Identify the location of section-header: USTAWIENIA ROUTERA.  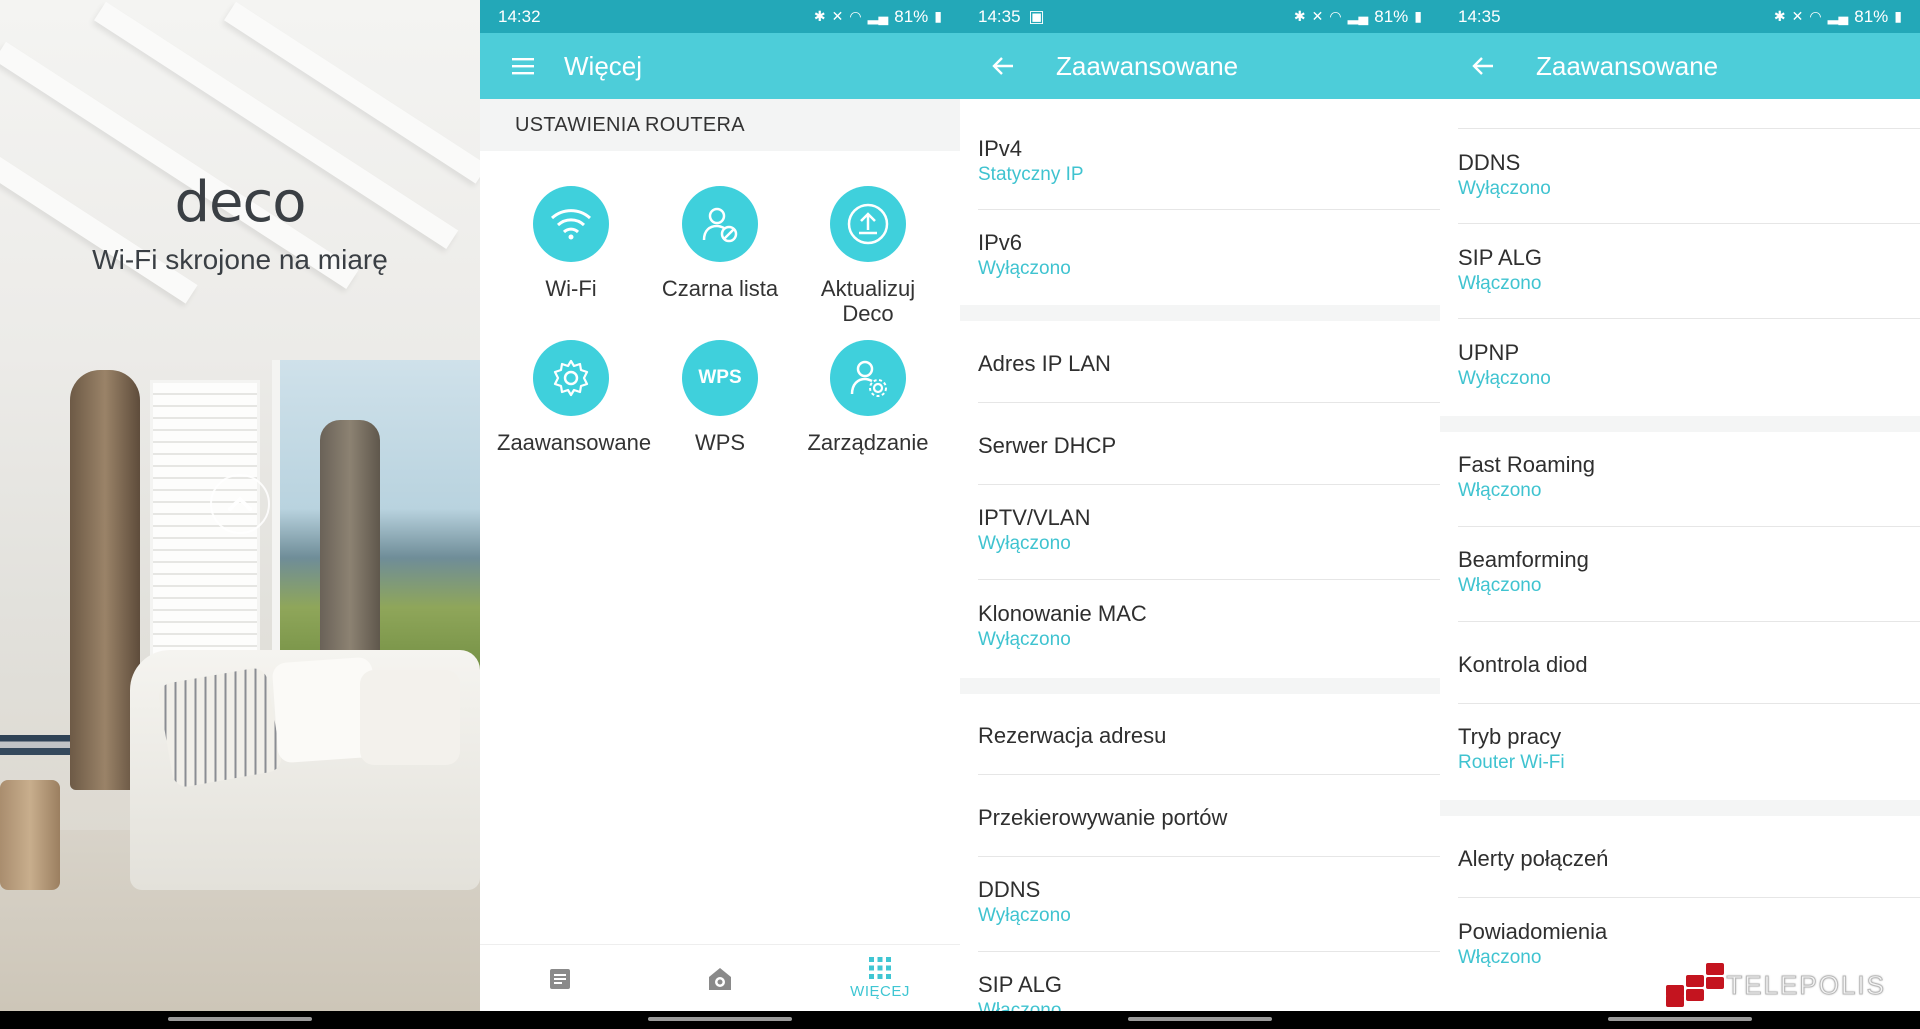
(720, 125).